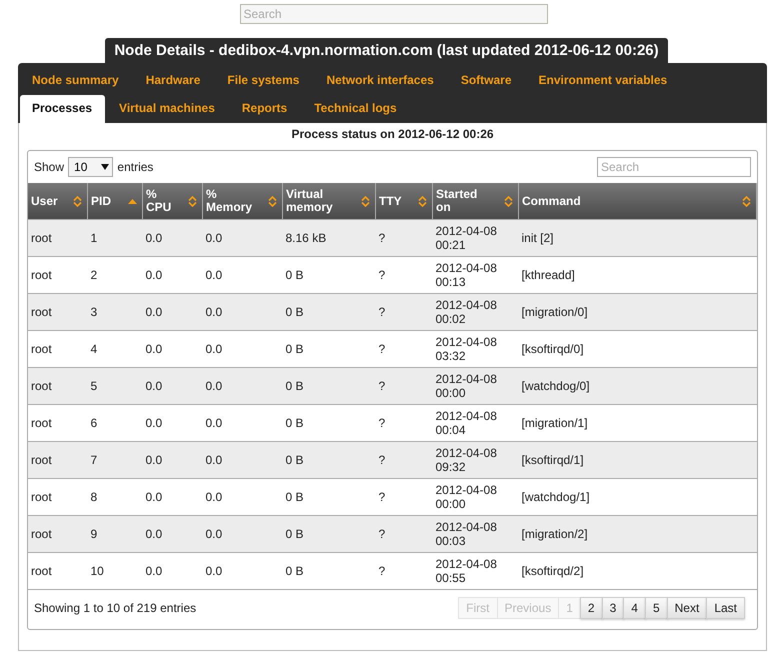 Image resolution: width=779 pixels, height=665 pixels. Describe the element at coordinates (591, 608) in the screenshot. I see `pagination-button: 2` at that location.